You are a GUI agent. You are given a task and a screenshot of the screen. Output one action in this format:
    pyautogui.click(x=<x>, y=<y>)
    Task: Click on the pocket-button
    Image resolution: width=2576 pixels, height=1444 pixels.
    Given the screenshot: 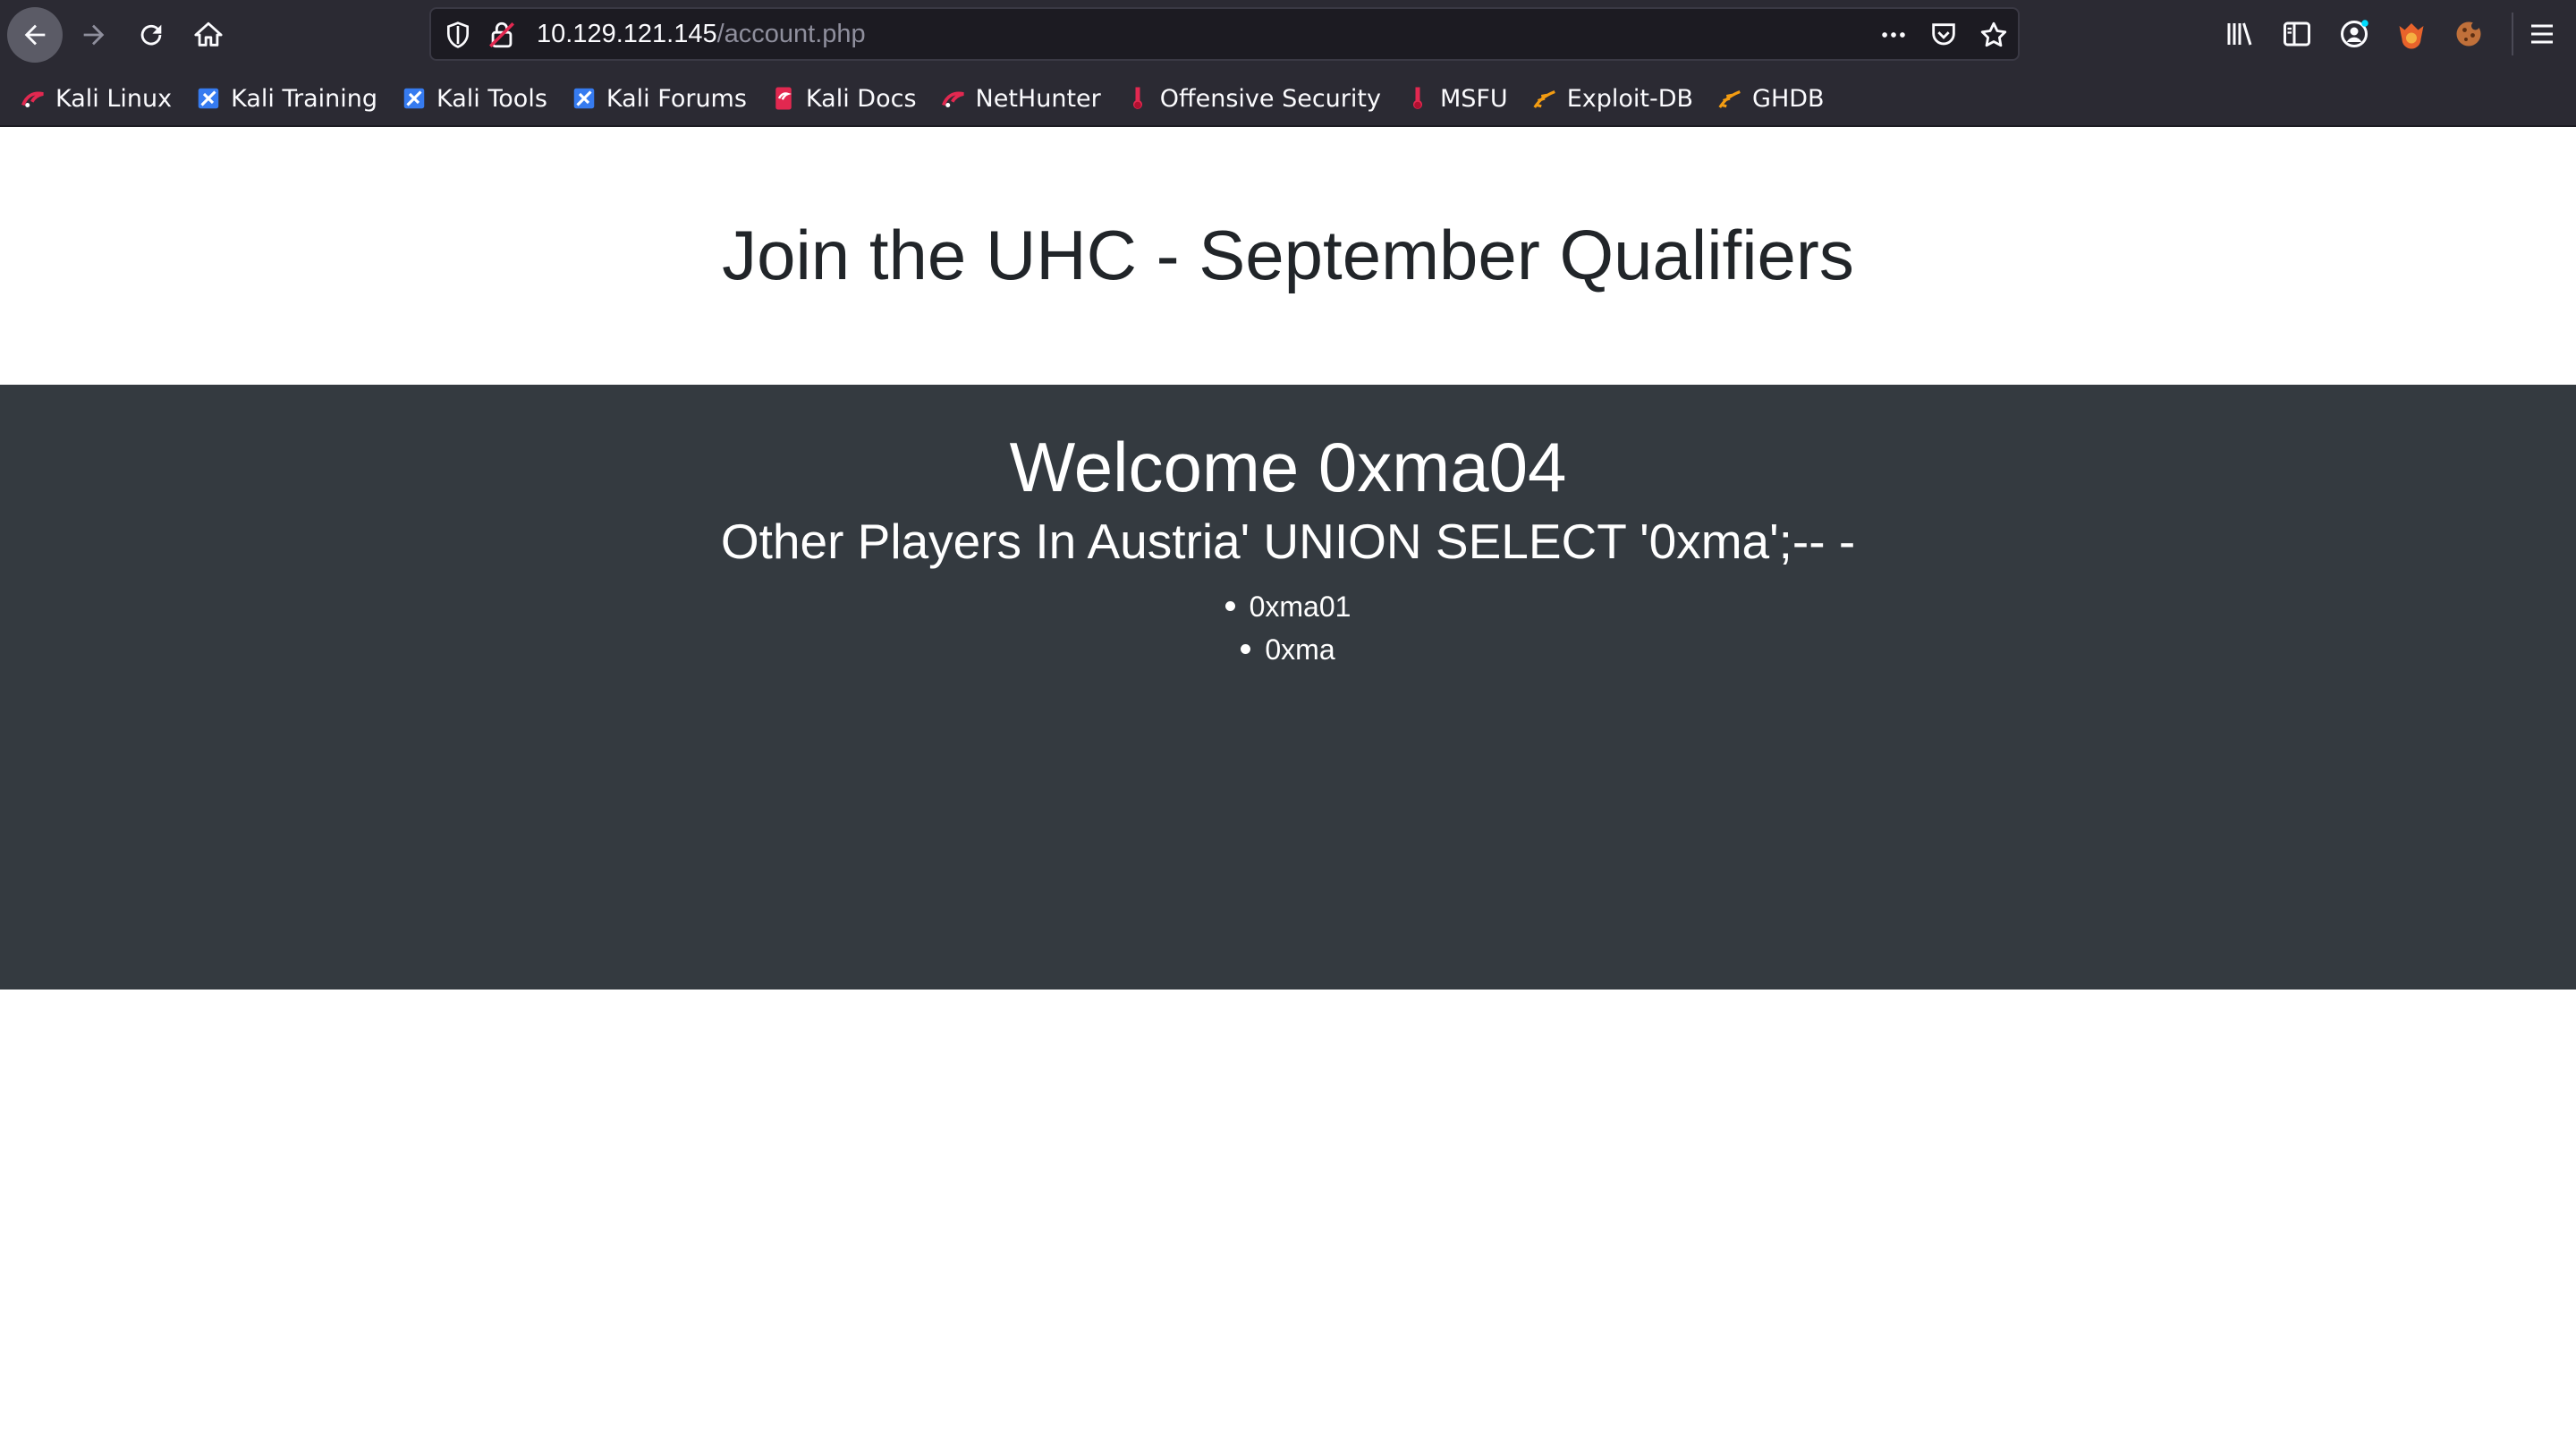 What is the action you would take?
    pyautogui.click(x=1944, y=35)
    